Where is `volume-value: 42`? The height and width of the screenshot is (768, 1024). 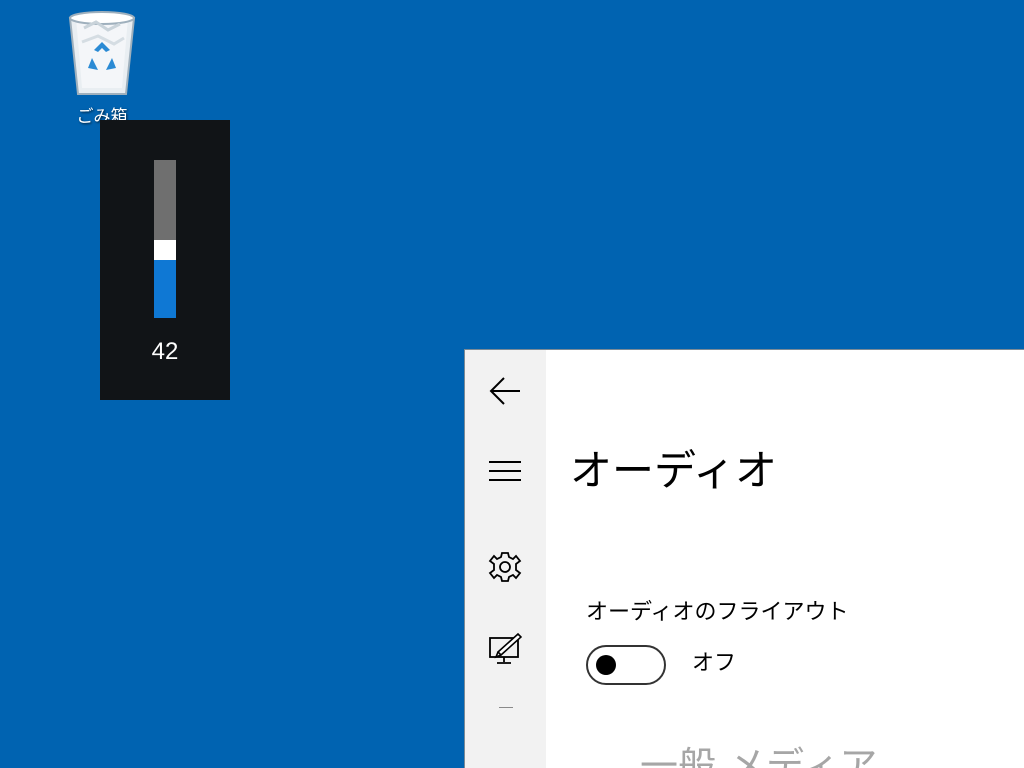
volume-value: 42 is located at coordinates (165, 351).